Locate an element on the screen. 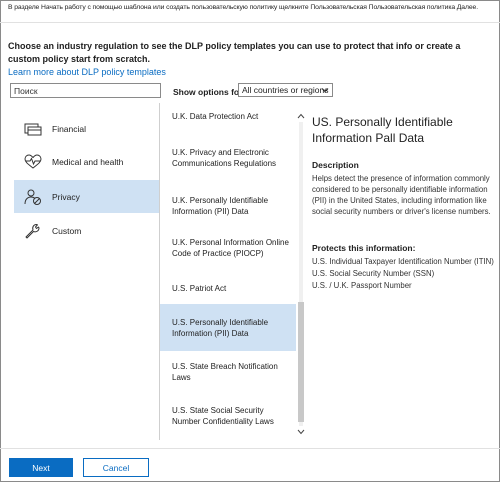 This screenshot has width=500, height=482. protected-info-item: U.S. Social Security Number (SSN) is located at coordinates (373, 273).